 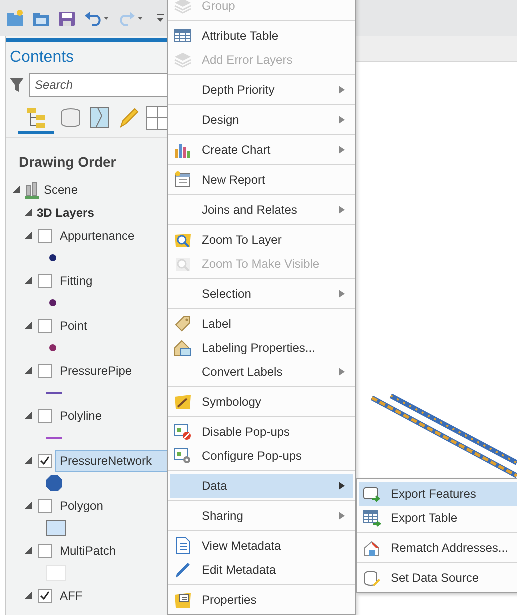 I want to click on pane-title: Contents, so click(x=42, y=58).